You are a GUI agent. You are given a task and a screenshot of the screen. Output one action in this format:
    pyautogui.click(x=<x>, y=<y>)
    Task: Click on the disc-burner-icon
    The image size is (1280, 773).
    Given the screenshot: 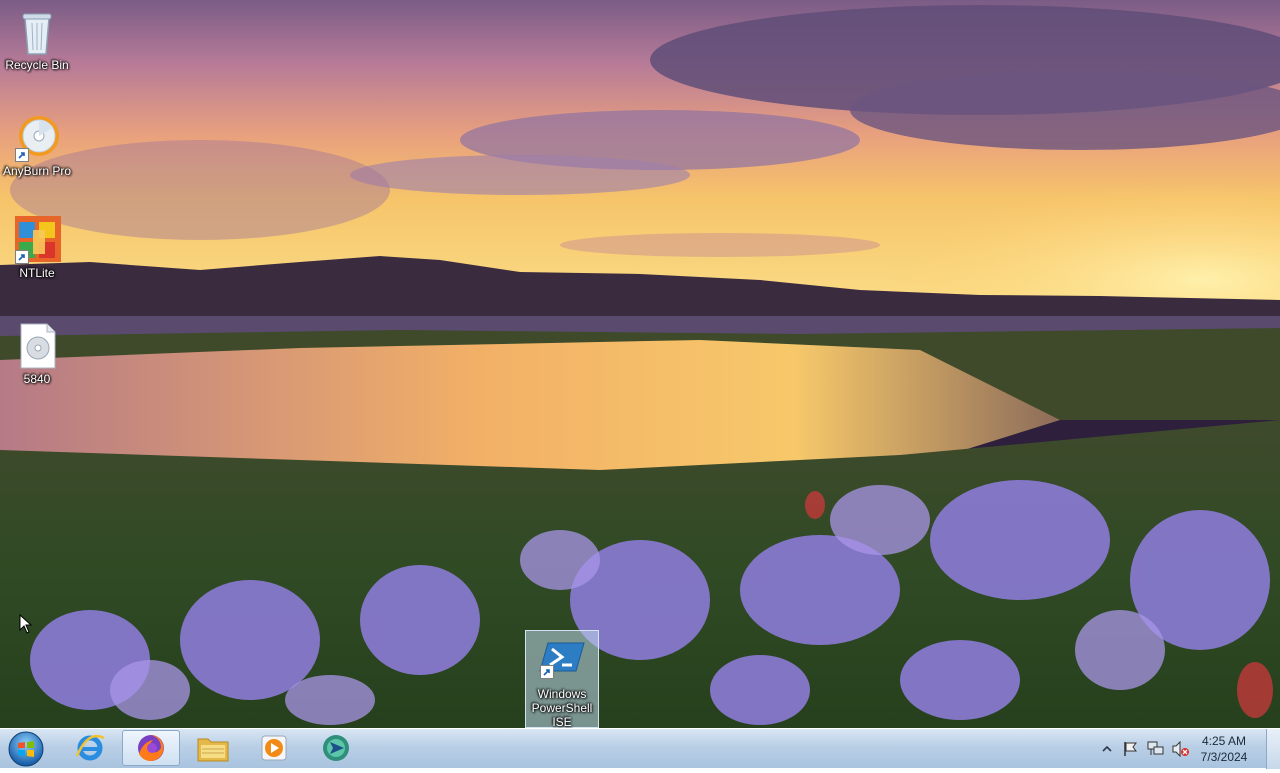 What is the action you would take?
    pyautogui.click(x=37, y=138)
    